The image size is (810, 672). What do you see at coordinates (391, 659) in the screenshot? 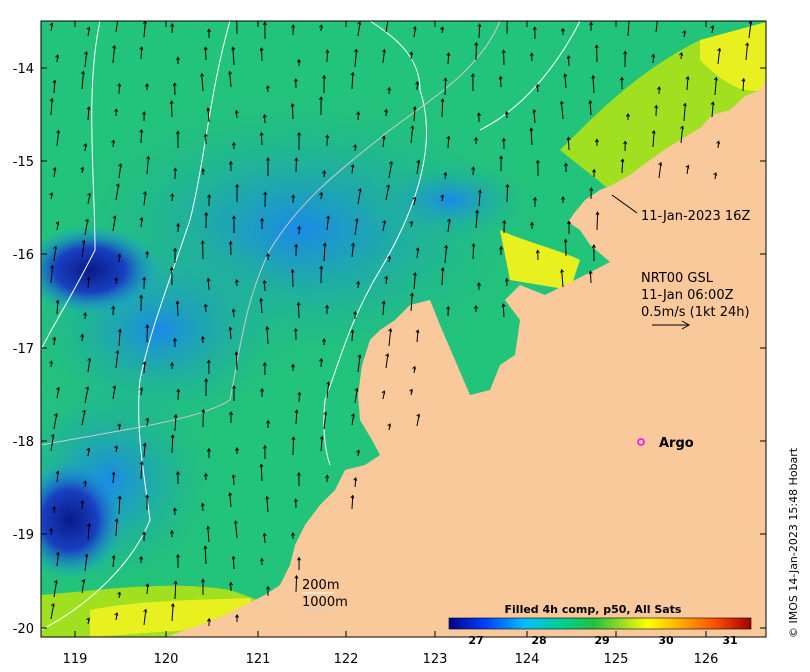
I see `longitude-axis: 119 120 121 122 123 124 125 126` at bounding box center [391, 659].